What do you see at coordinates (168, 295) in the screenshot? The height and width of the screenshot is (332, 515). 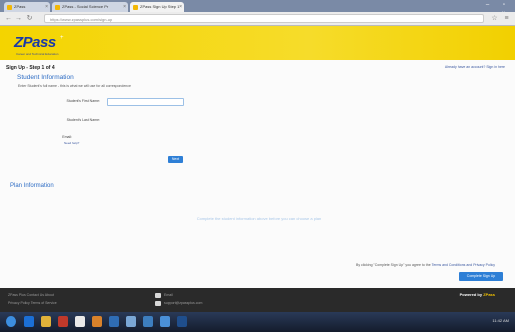 I see `footer-email-label: Email` at bounding box center [168, 295].